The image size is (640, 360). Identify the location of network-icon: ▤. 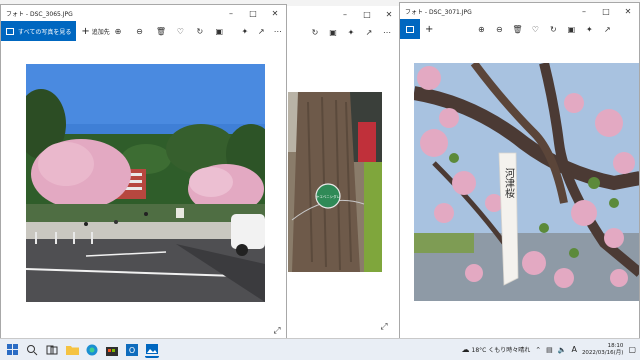
(549, 350).